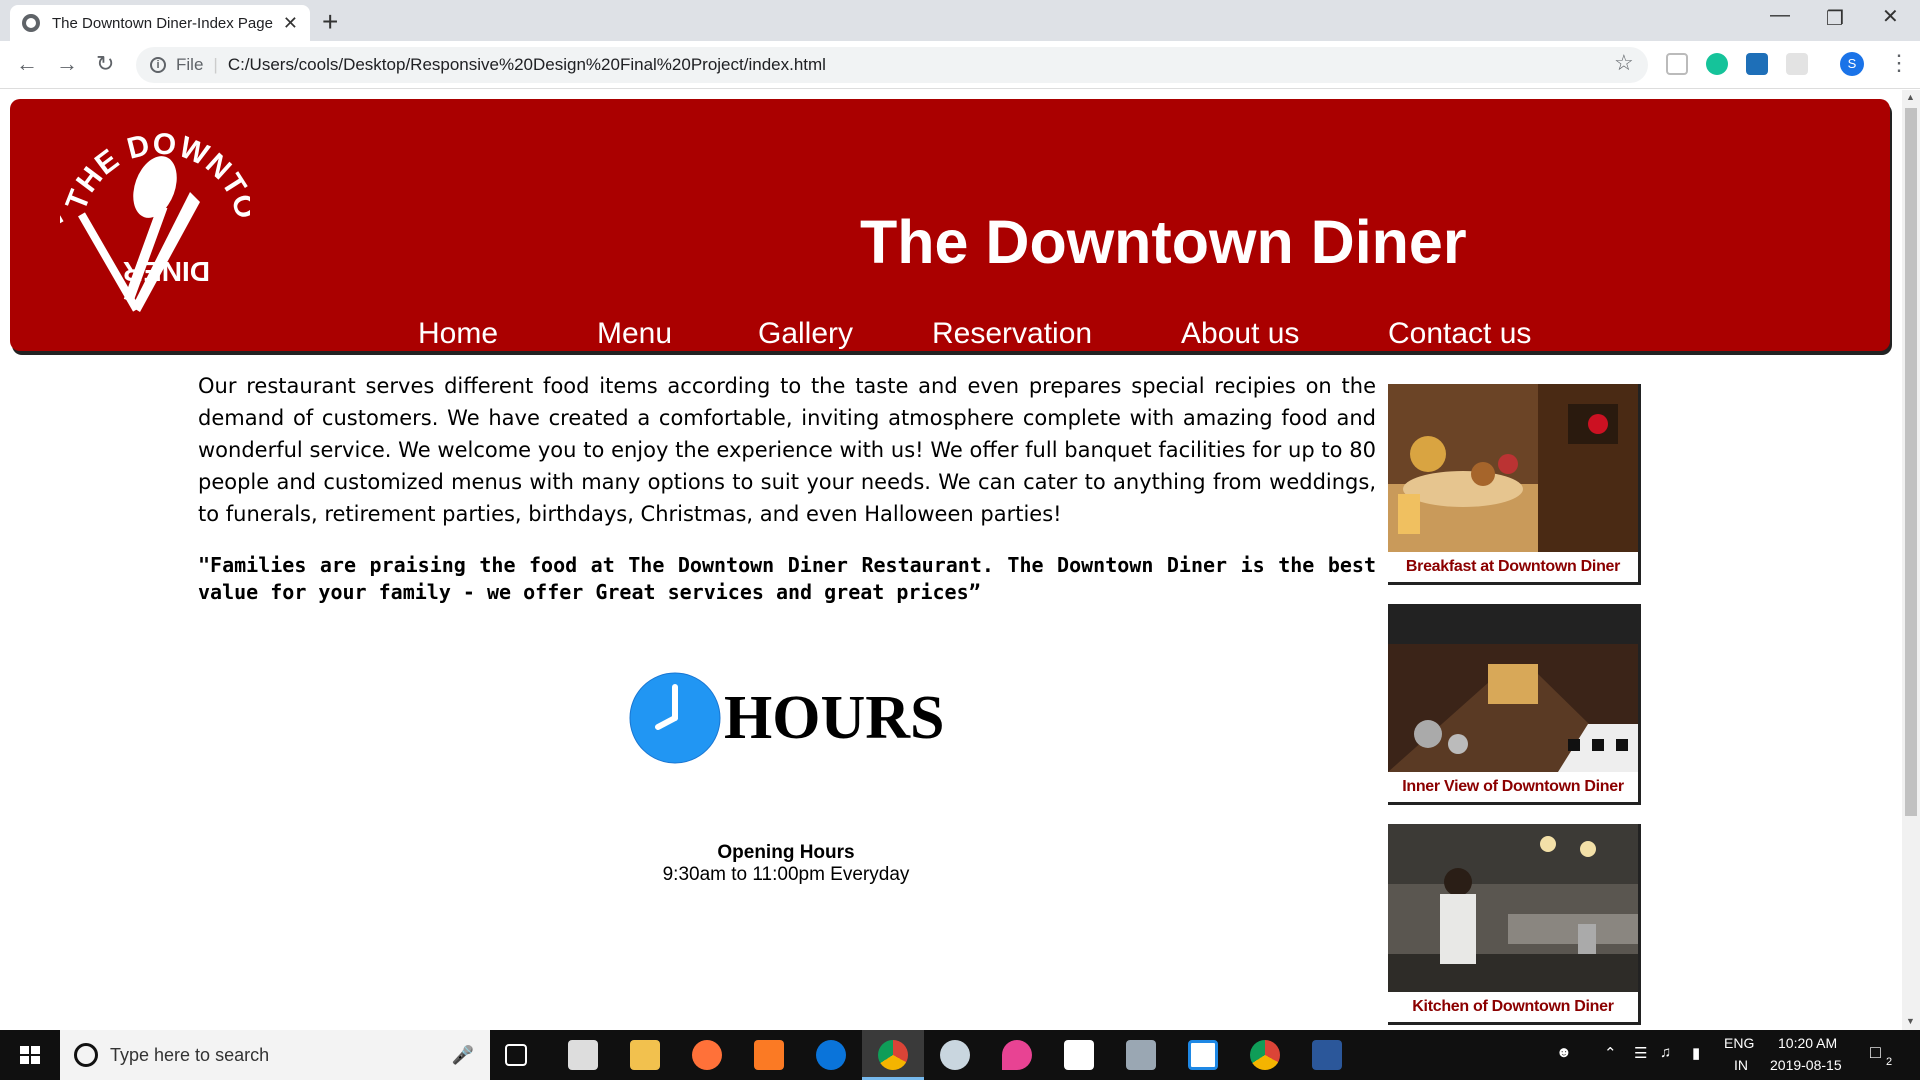 Image resolution: width=1920 pixels, height=1080 pixels. Describe the element at coordinates (1717, 64) in the screenshot. I see `grammarly-icon` at that location.